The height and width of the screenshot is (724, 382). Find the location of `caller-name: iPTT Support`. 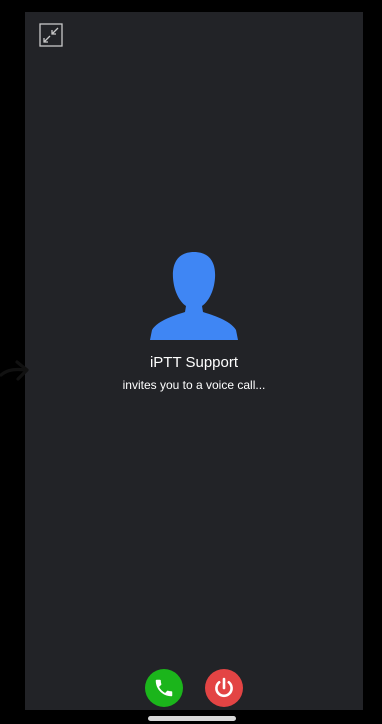

caller-name: iPTT Support is located at coordinates (194, 362).